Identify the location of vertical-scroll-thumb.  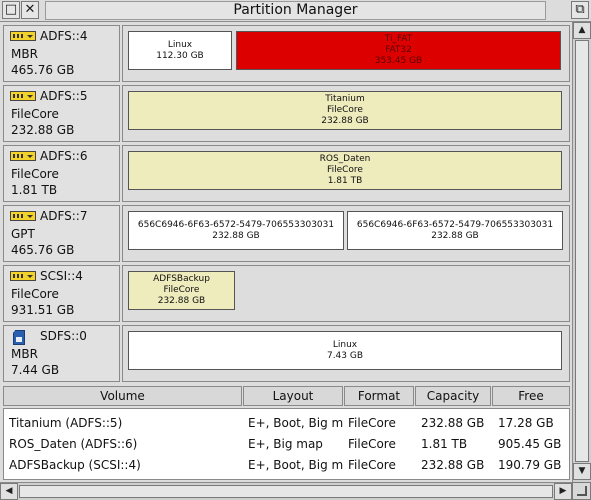
(582, 251).